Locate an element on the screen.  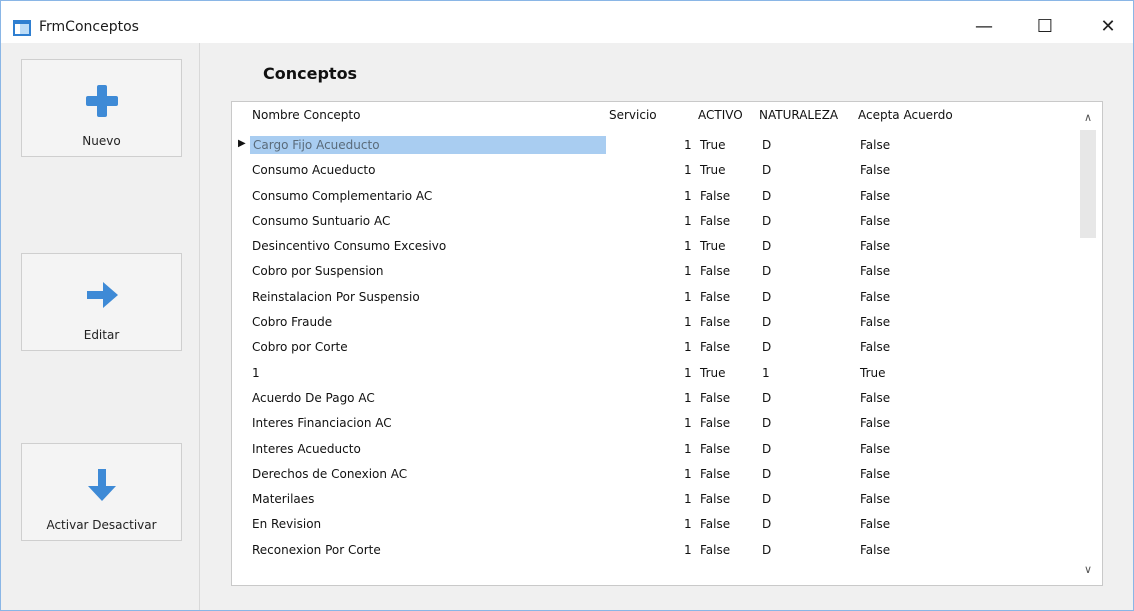
close-button: ✕ is located at coordinates (1108, 27).